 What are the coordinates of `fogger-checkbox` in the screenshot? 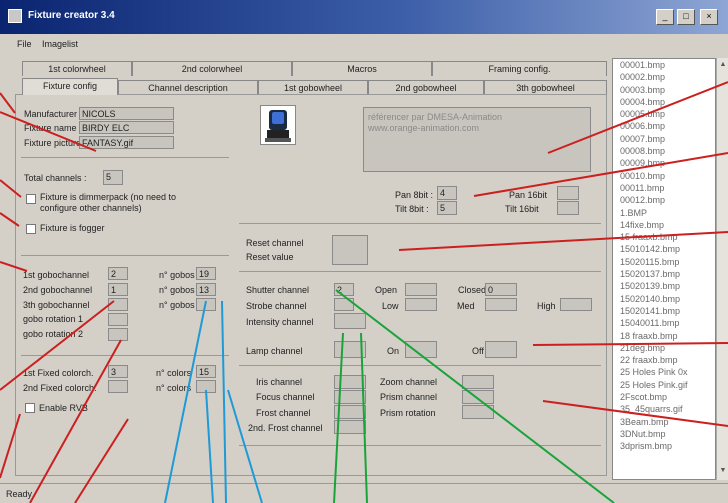 It's located at (31, 229).